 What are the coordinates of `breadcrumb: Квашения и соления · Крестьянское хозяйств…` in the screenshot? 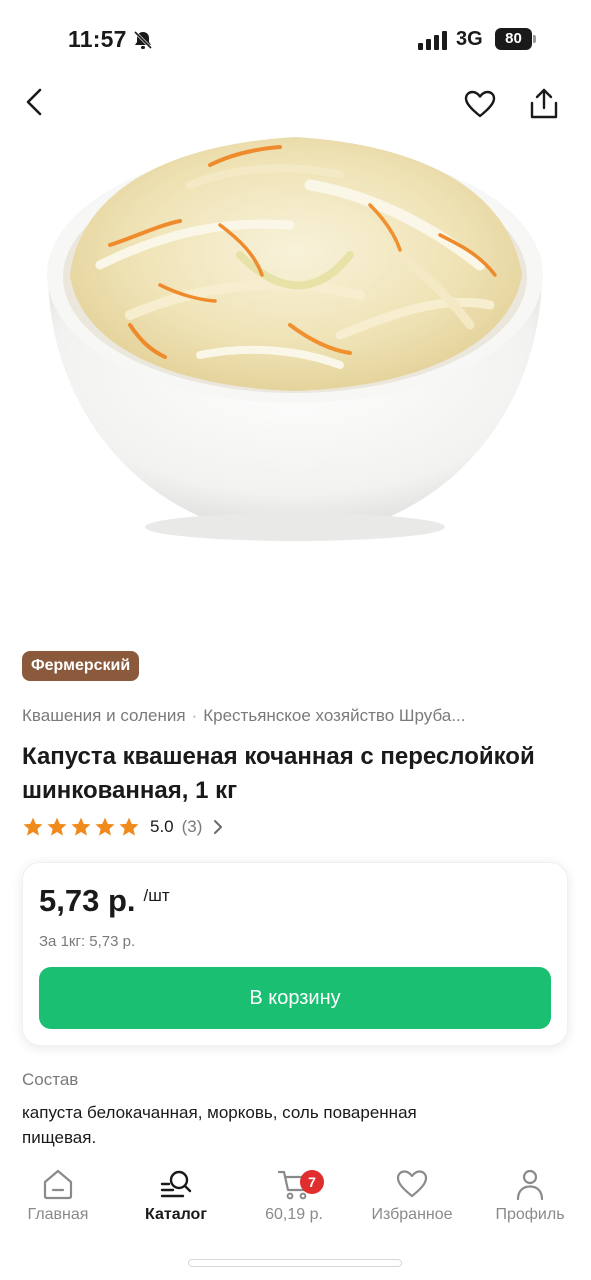 It's located at (292, 716).